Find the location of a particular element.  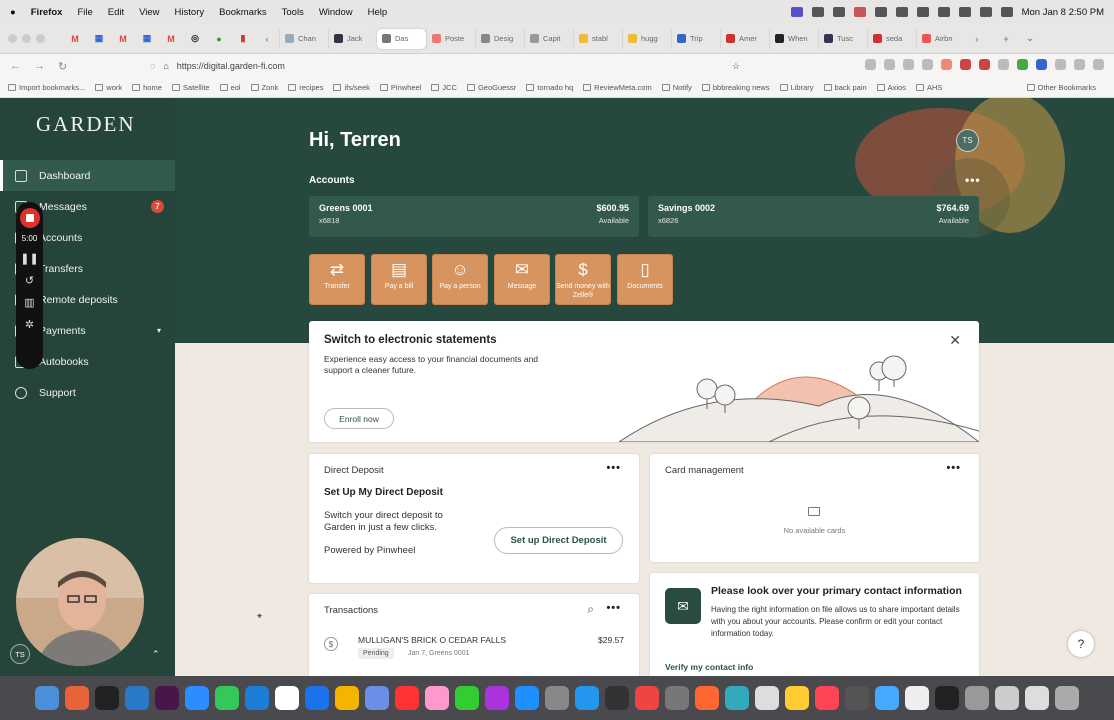

pay-bill-button: ▤ Pay a bill is located at coordinates (399, 279).